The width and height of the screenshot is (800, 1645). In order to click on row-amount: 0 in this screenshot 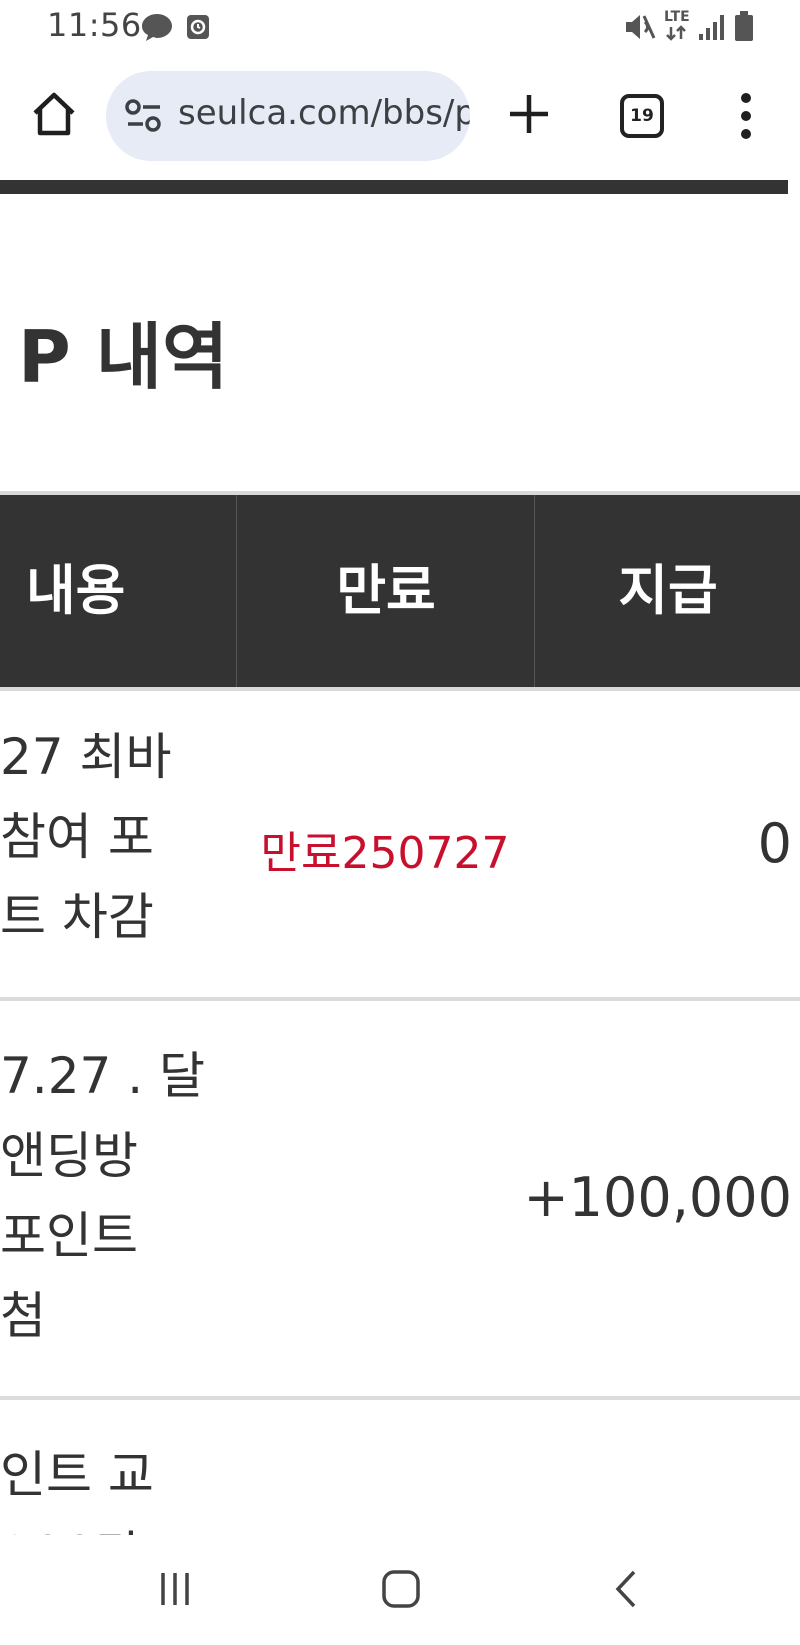, I will do `click(774, 843)`.